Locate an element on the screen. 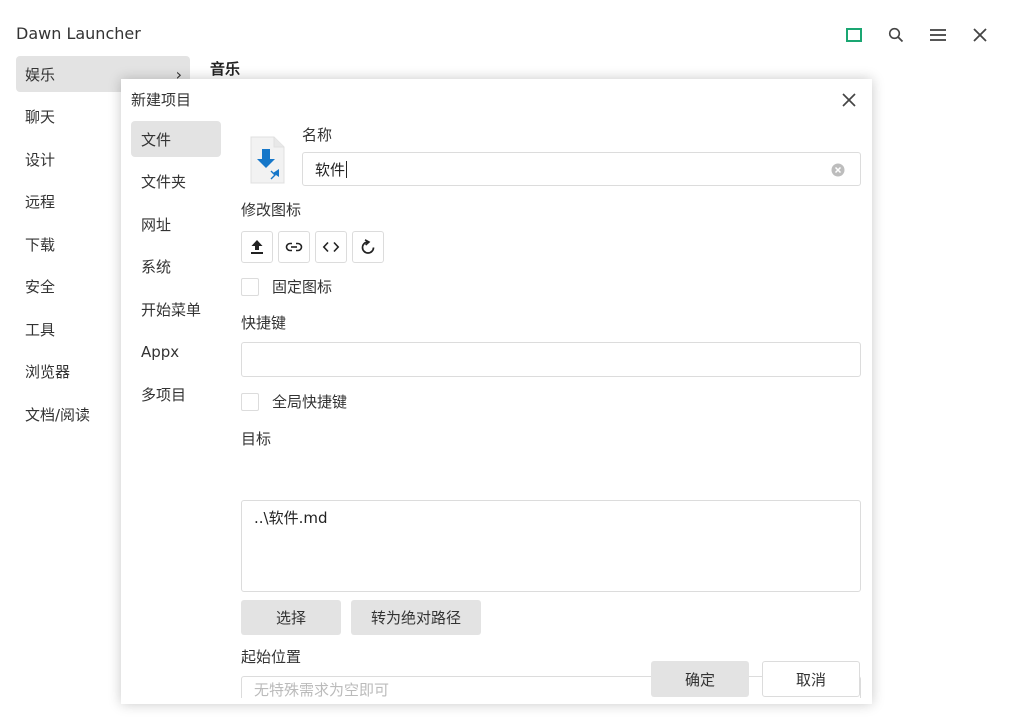 This screenshot has height=720, width=1014. hamburger-menu-icon is located at coordinates (938, 35).